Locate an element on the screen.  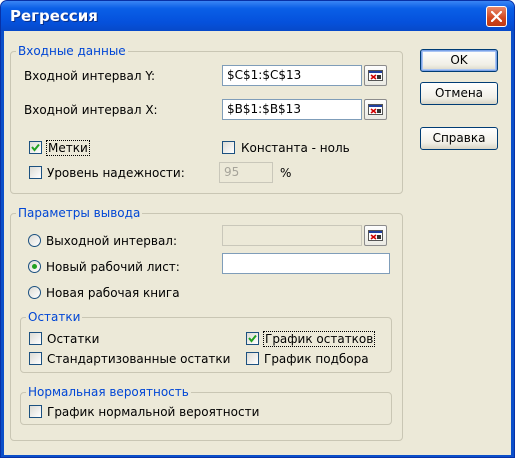
residuals-checkbox is located at coordinates (35, 338).